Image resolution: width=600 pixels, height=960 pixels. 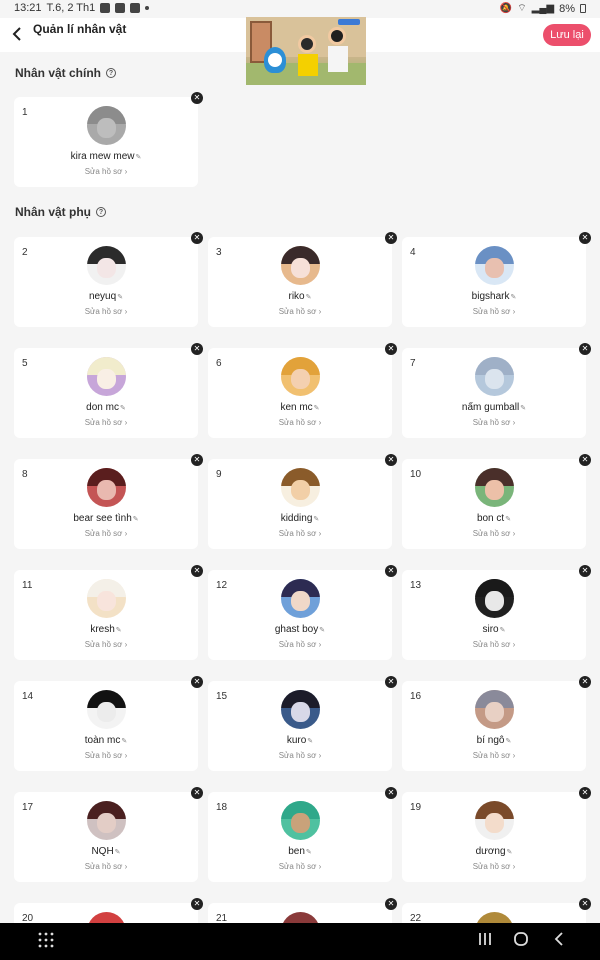 I want to click on character-card: 9 kidding✎ Sửa hồ sơ ›, so click(x=300, y=504).